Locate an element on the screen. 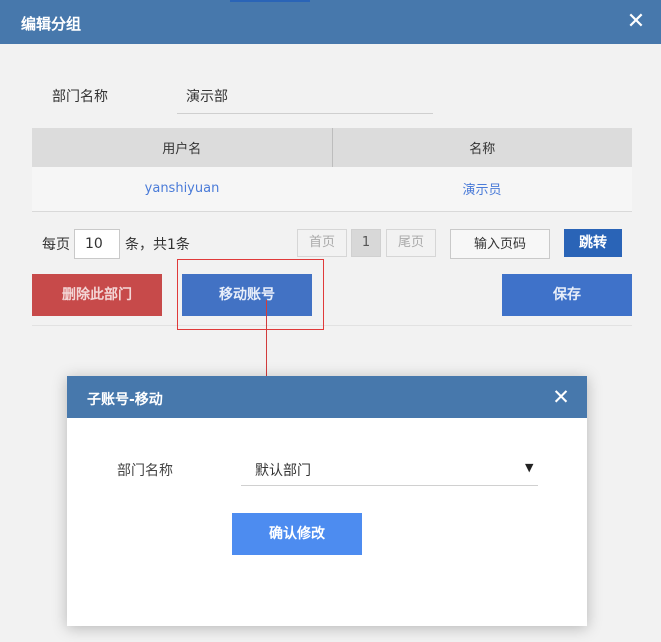  cell-name: 演示员 is located at coordinates (482, 189).